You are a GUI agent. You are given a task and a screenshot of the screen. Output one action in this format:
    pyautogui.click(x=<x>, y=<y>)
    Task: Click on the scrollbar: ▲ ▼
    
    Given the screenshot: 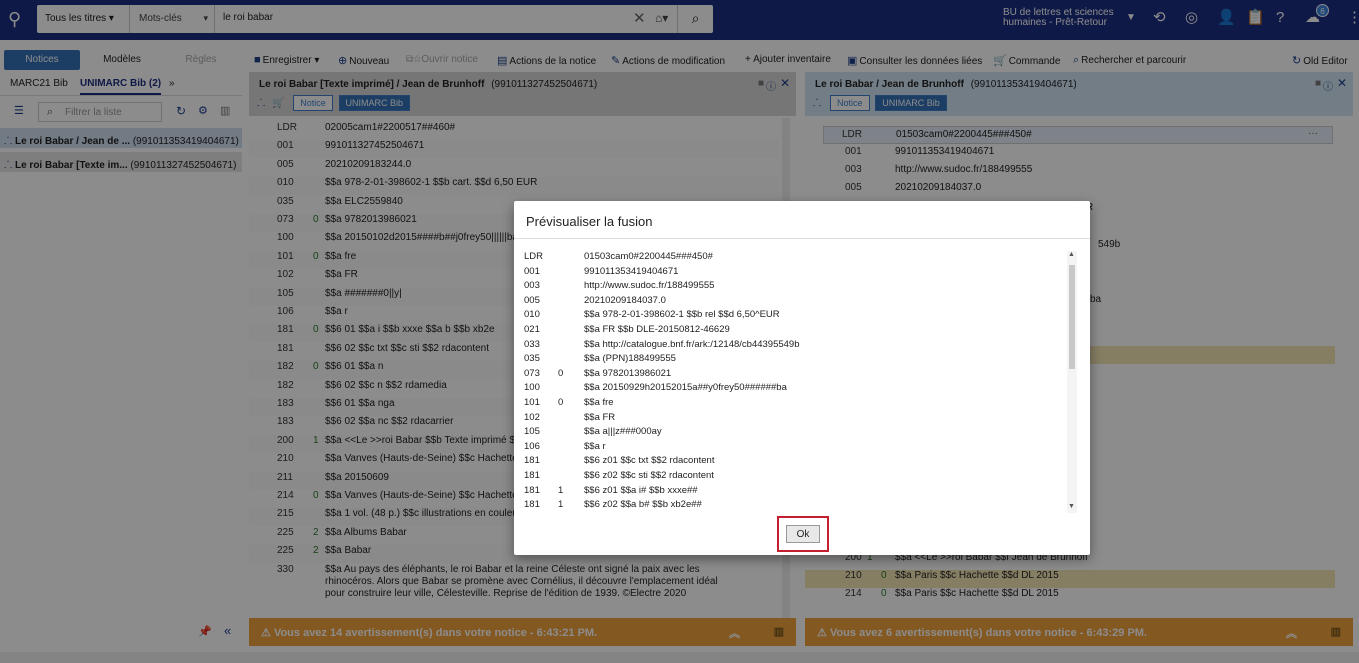 What is the action you would take?
    pyautogui.click(x=1072, y=382)
    